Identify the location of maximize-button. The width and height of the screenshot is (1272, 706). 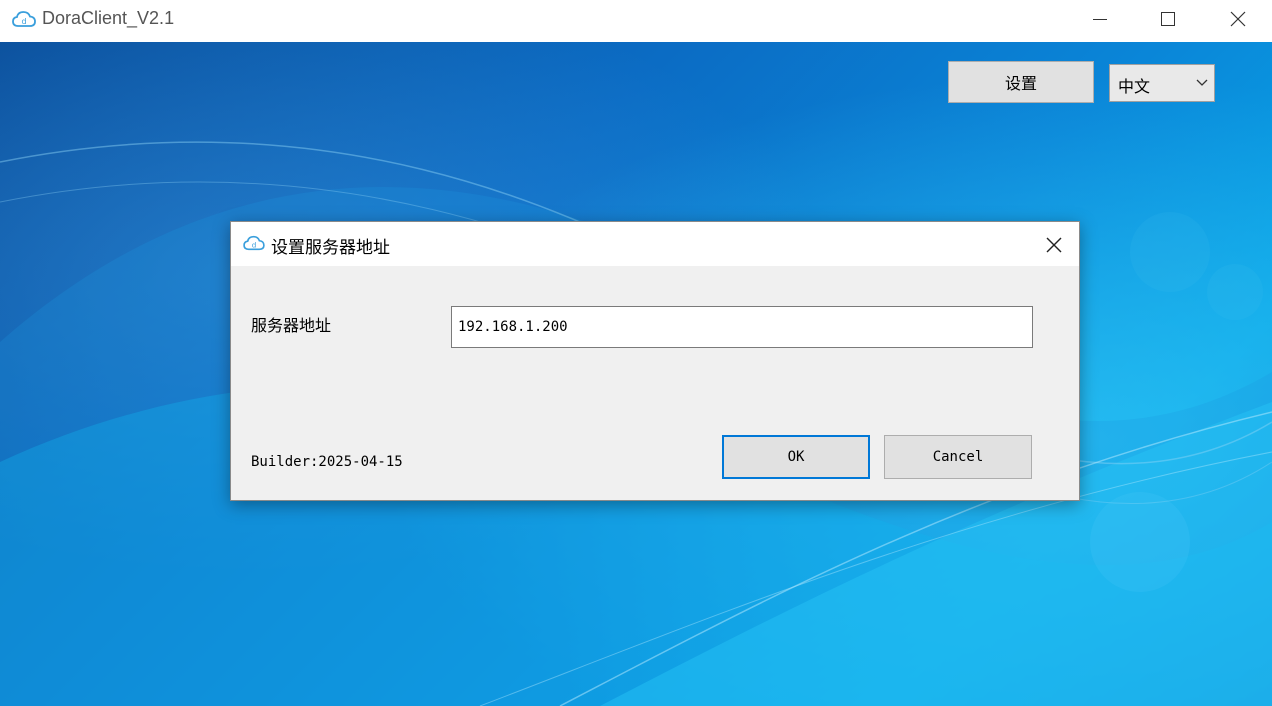
(1167, 20).